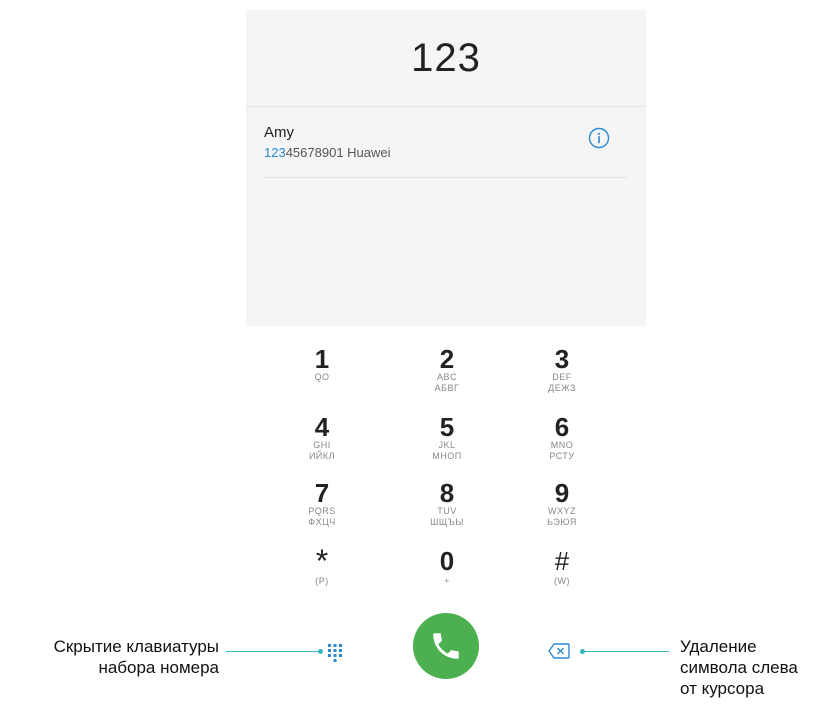  I want to click on key-letters: (W), so click(562, 581).